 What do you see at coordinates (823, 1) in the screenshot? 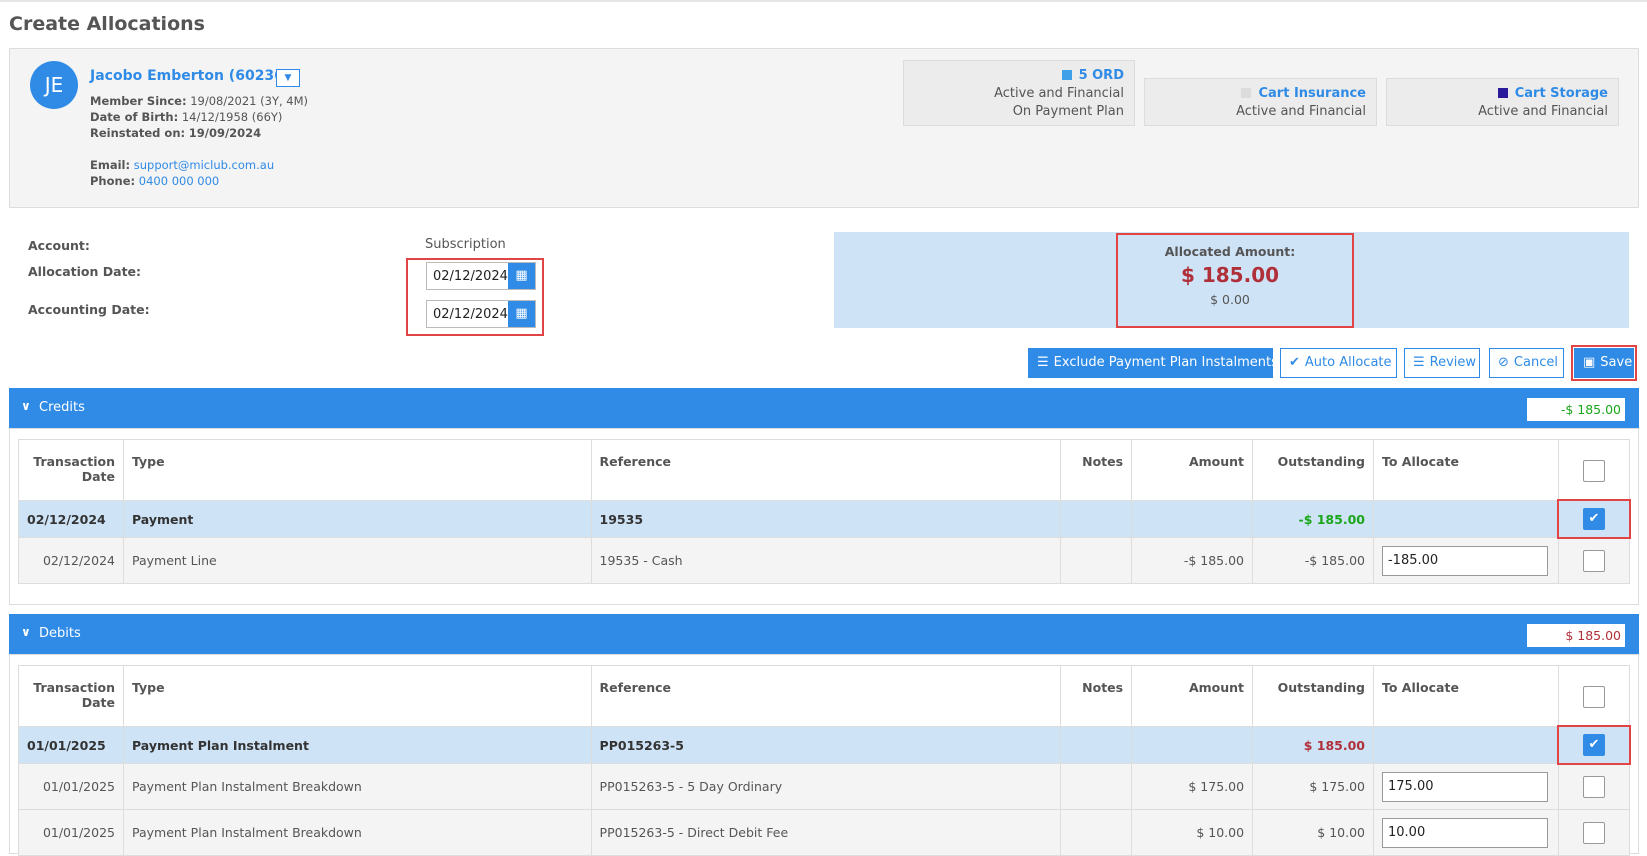
I see `top-divider` at bounding box center [823, 1].